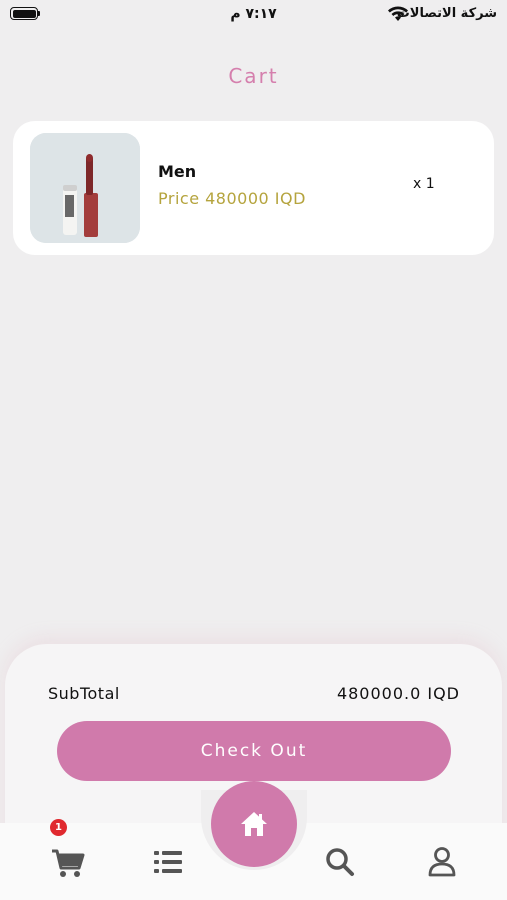 The image size is (507, 900). Describe the element at coordinates (253, 15) in the screenshot. I see `status-bar: ٧:١٧ م شركة الاتصالات` at that location.